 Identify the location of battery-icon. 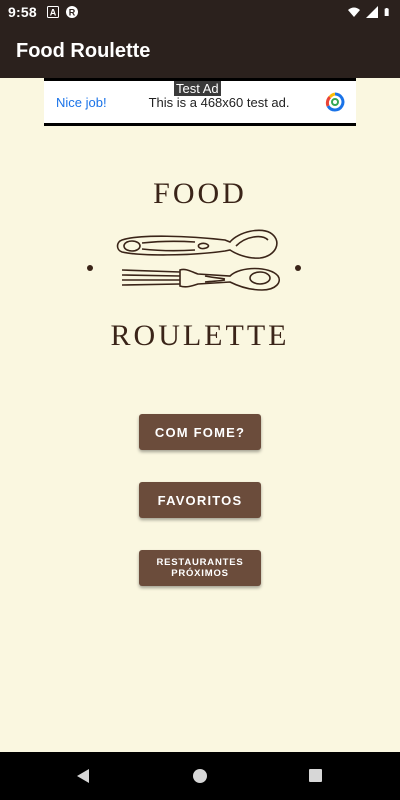
(386, 12).